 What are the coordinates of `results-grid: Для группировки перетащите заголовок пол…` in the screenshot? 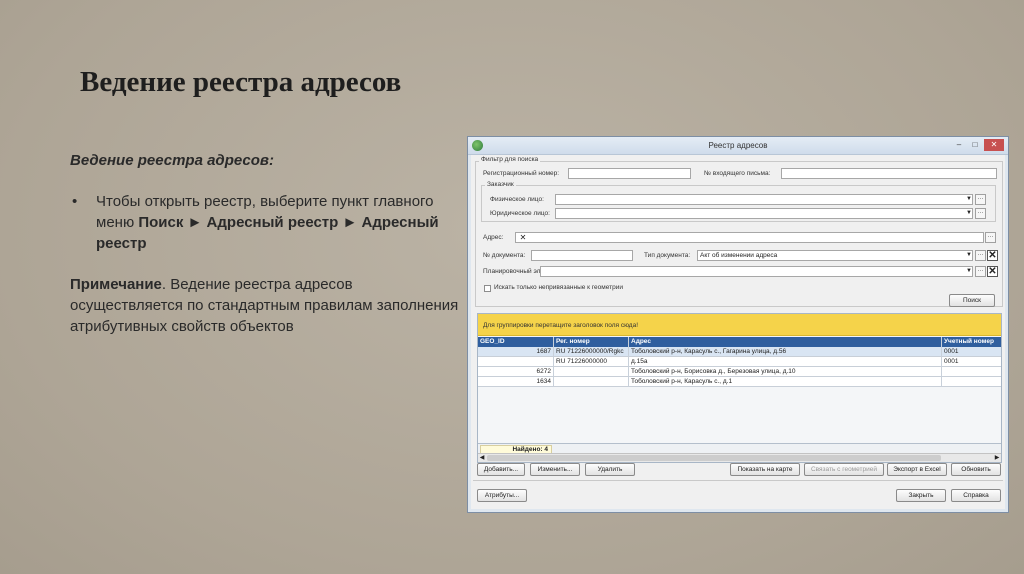 It's located at (739, 388).